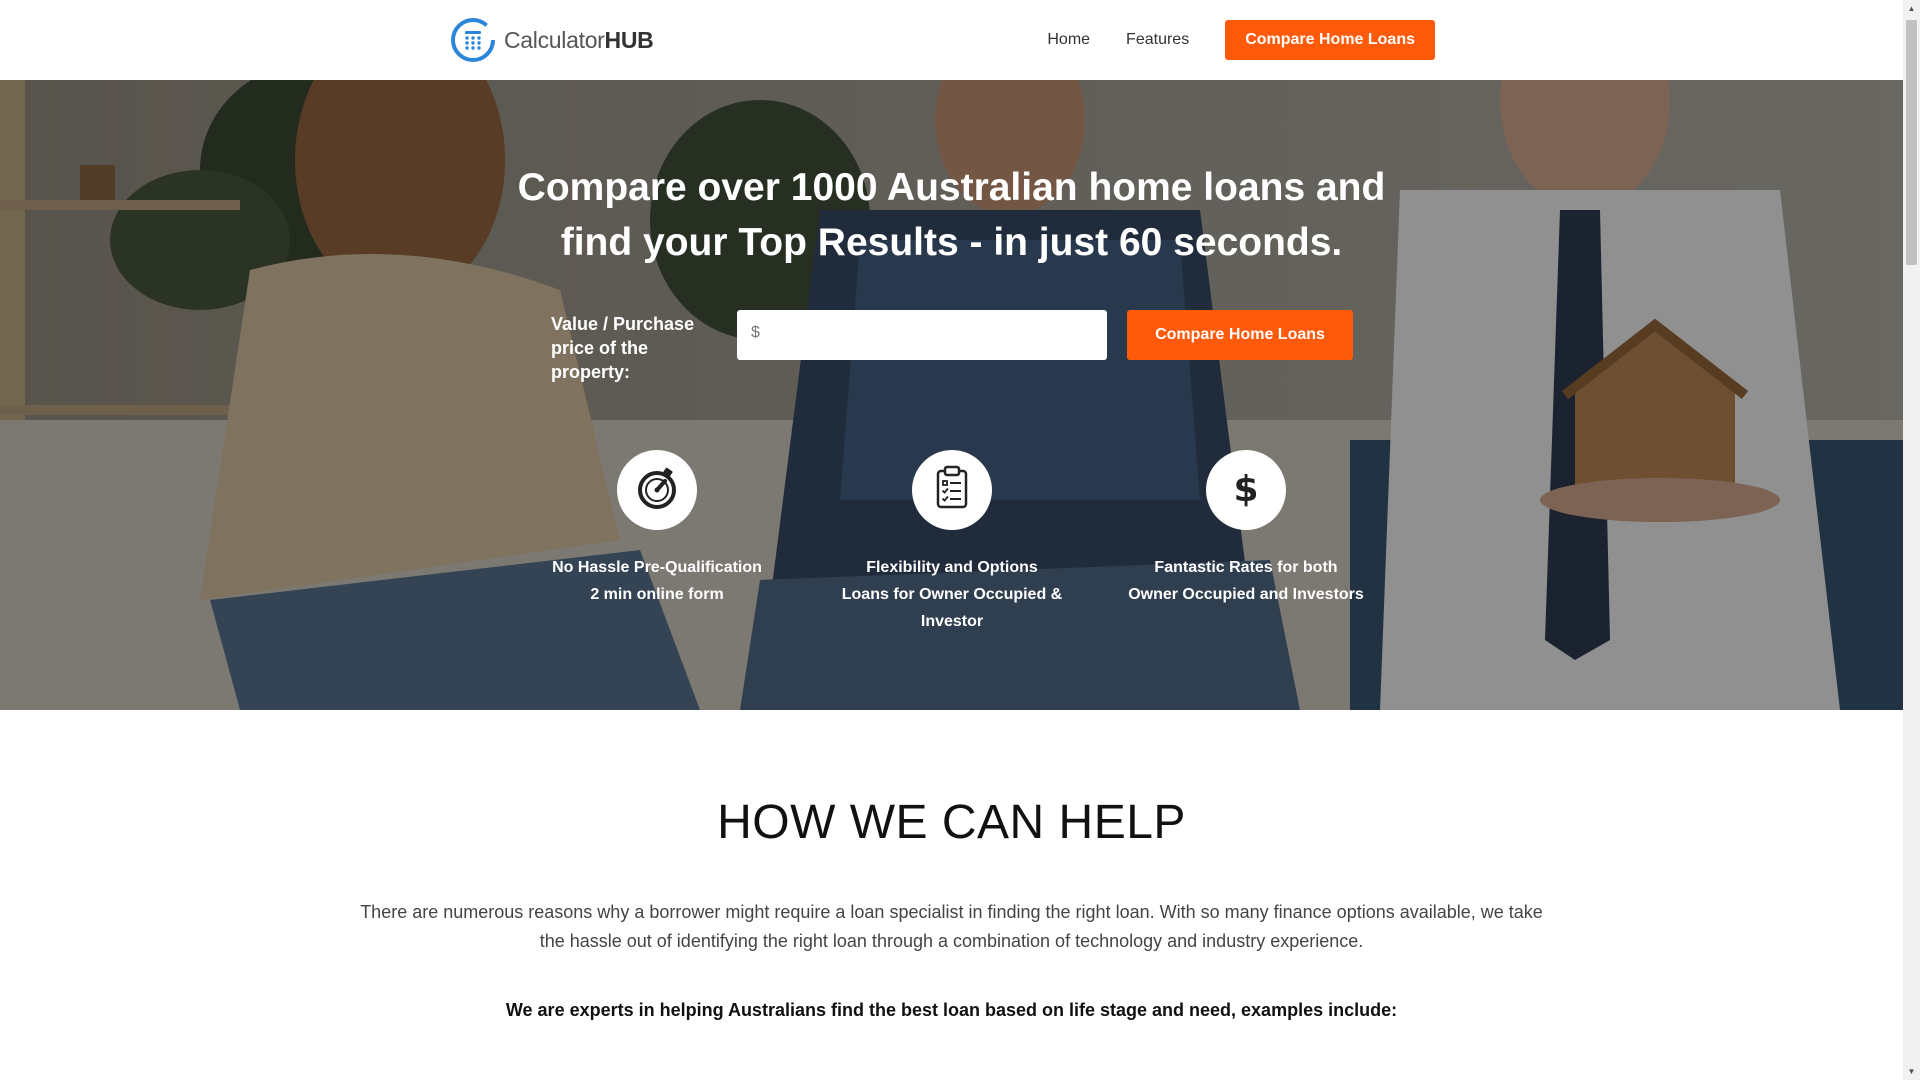  I want to click on property-value-input, so click(922, 335).